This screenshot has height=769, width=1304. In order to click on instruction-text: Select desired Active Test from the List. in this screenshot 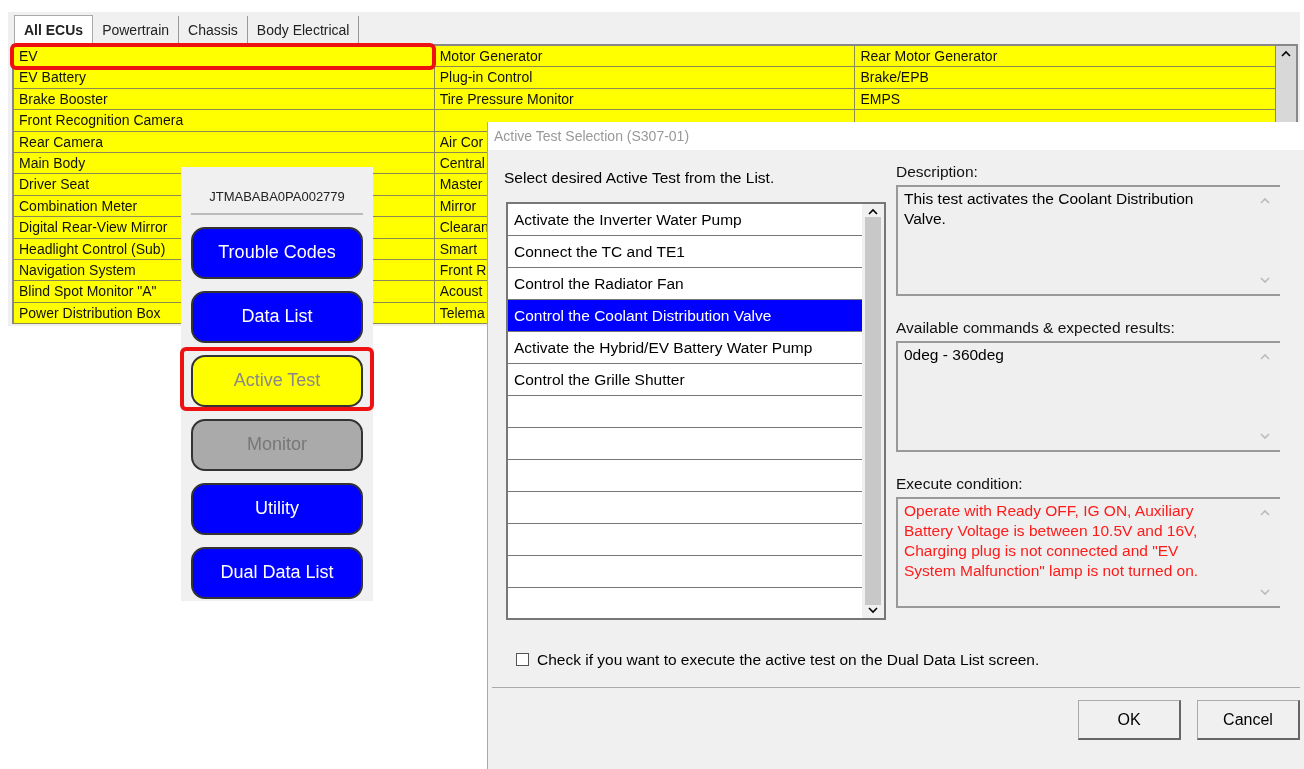, I will do `click(639, 178)`.